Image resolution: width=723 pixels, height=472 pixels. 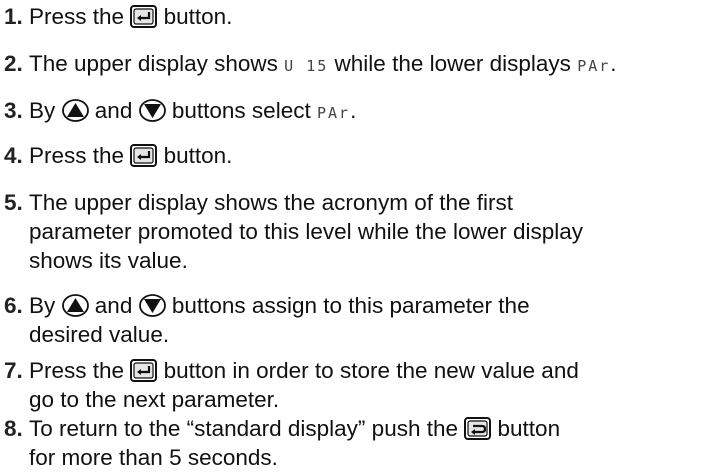 What do you see at coordinates (13, 110) in the screenshot?
I see `step-number: 3.` at bounding box center [13, 110].